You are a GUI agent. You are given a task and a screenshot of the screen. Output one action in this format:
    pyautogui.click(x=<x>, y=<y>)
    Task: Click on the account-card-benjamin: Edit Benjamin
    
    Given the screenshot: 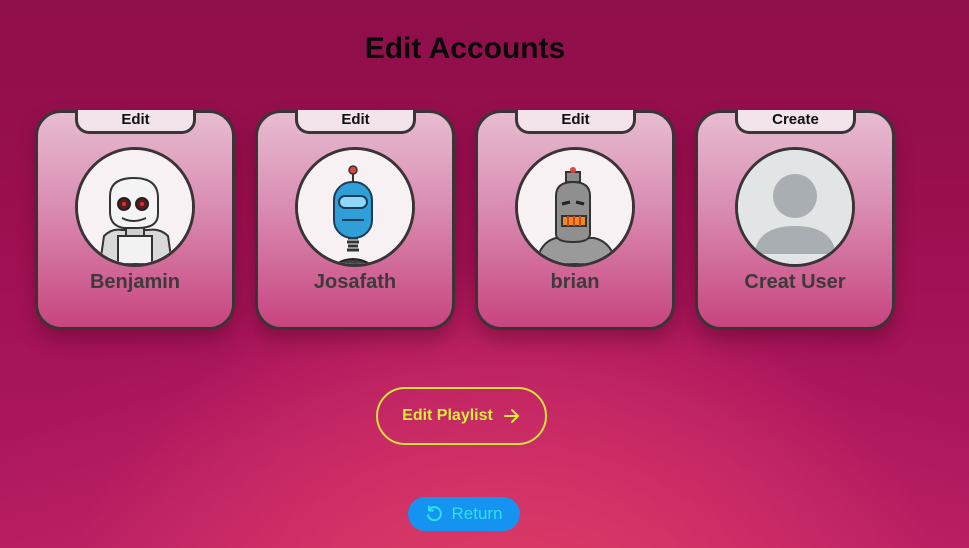 What is the action you would take?
    pyautogui.click(x=135, y=220)
    